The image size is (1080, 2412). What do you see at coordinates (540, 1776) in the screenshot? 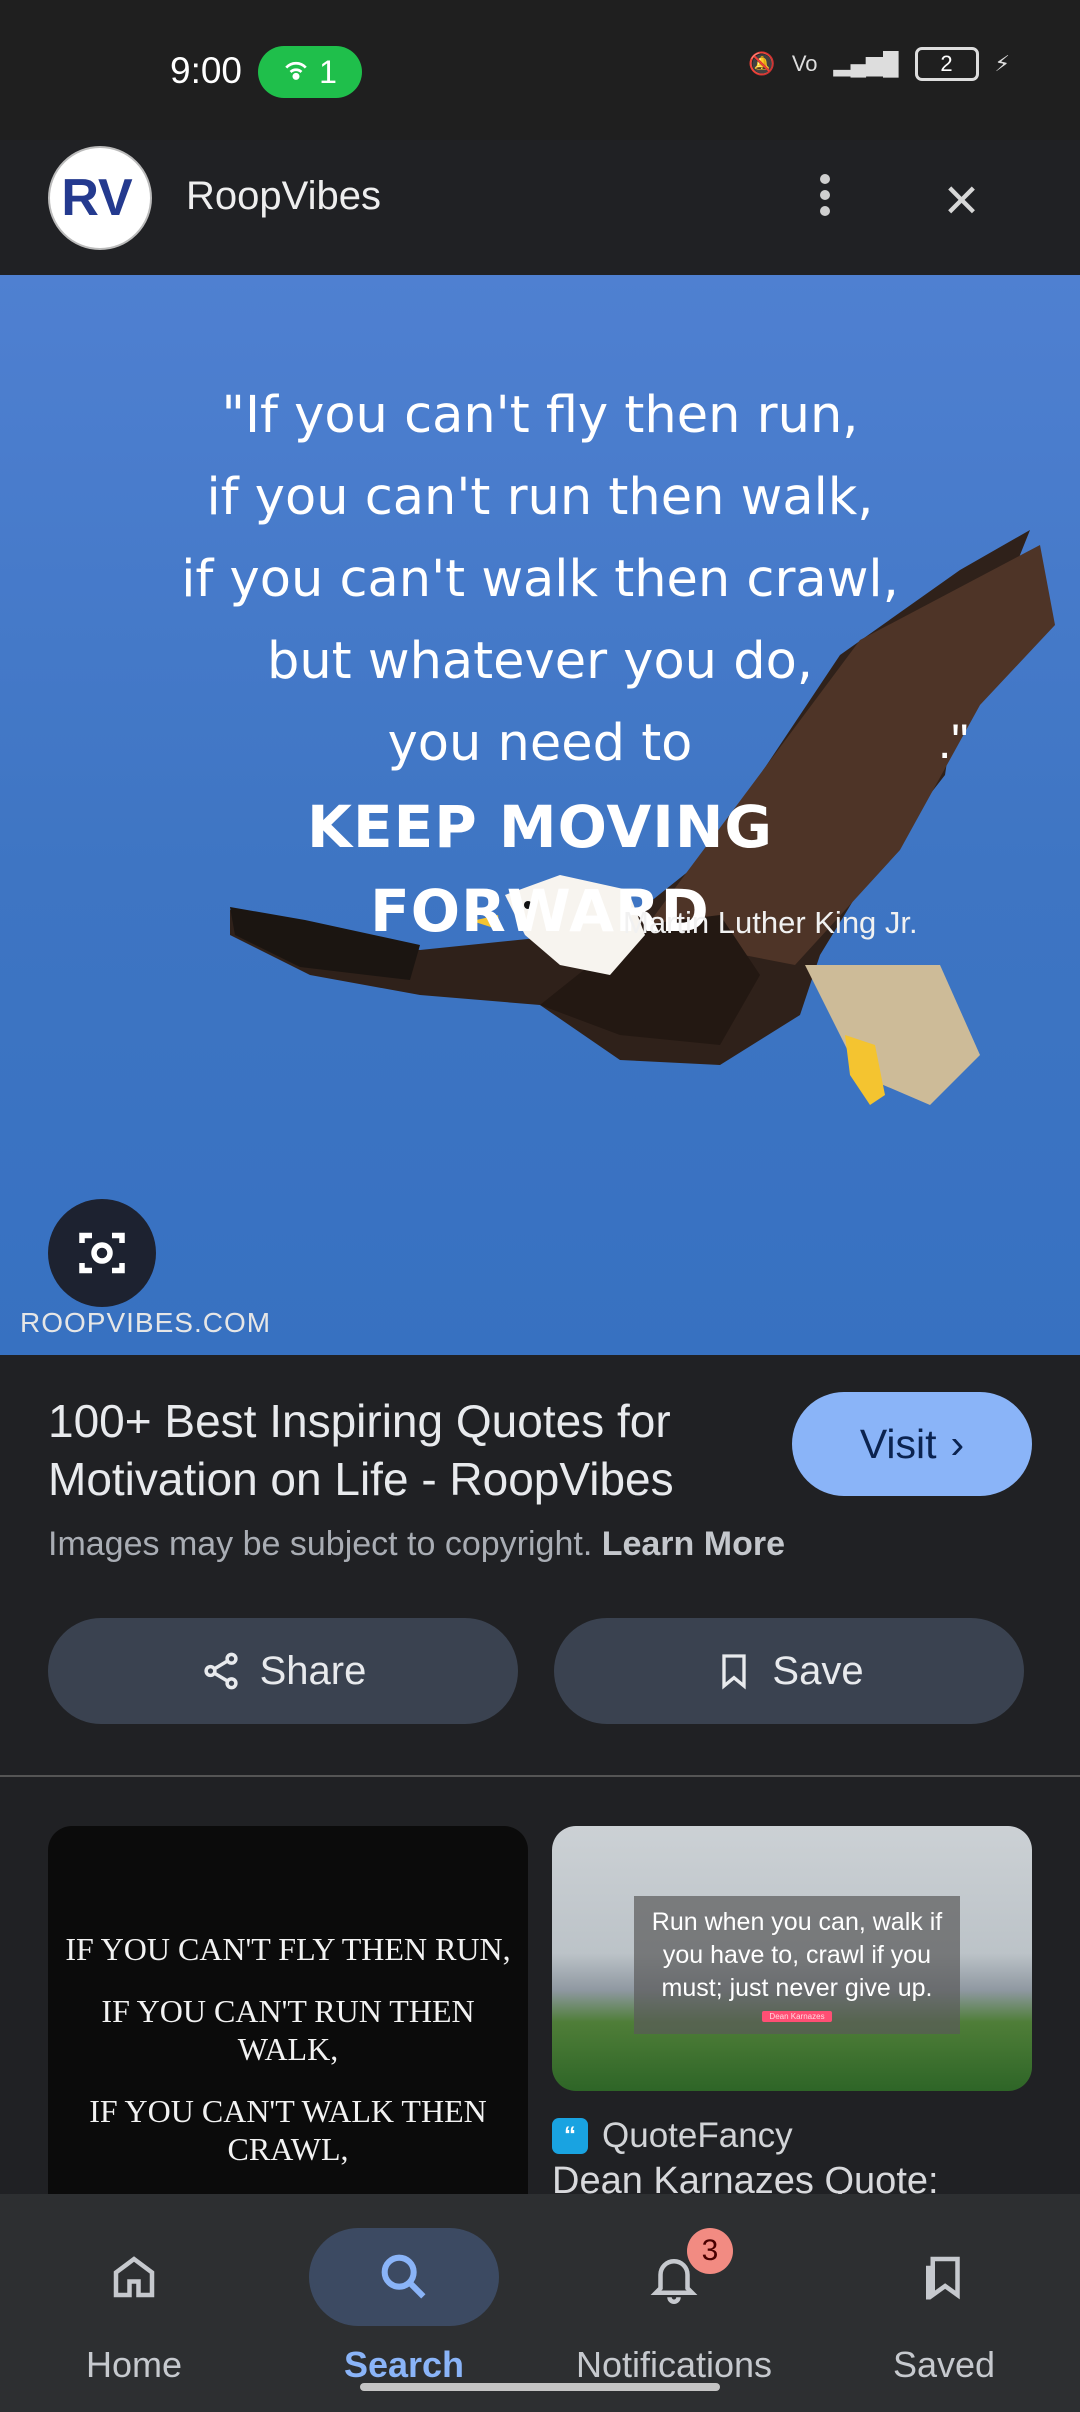
I see `section-divider` at bounding box center [540, 1776].